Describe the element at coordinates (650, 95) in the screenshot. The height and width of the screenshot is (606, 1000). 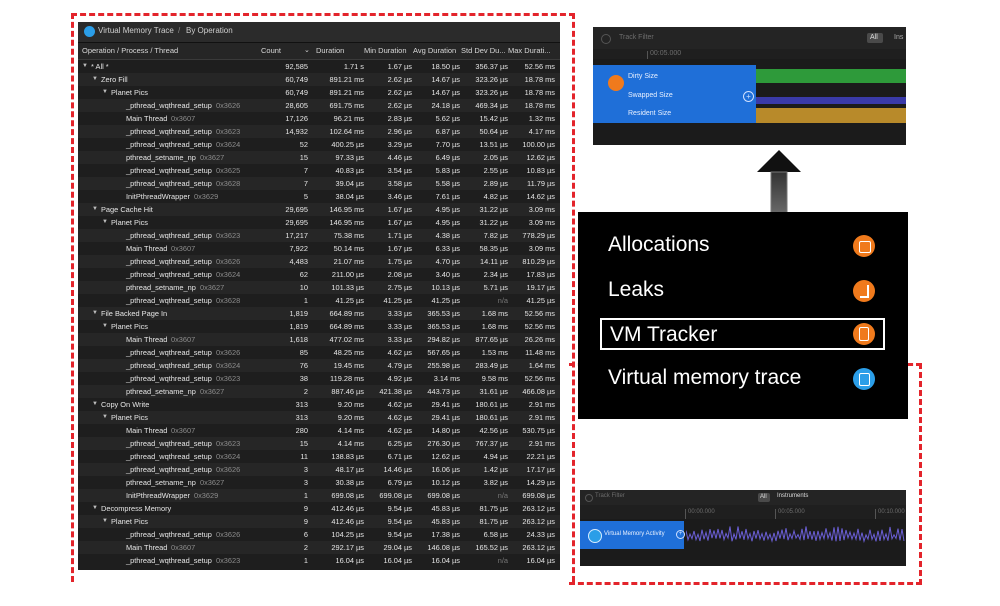
I see `track-label-swapped: Swapped Size` at that location.